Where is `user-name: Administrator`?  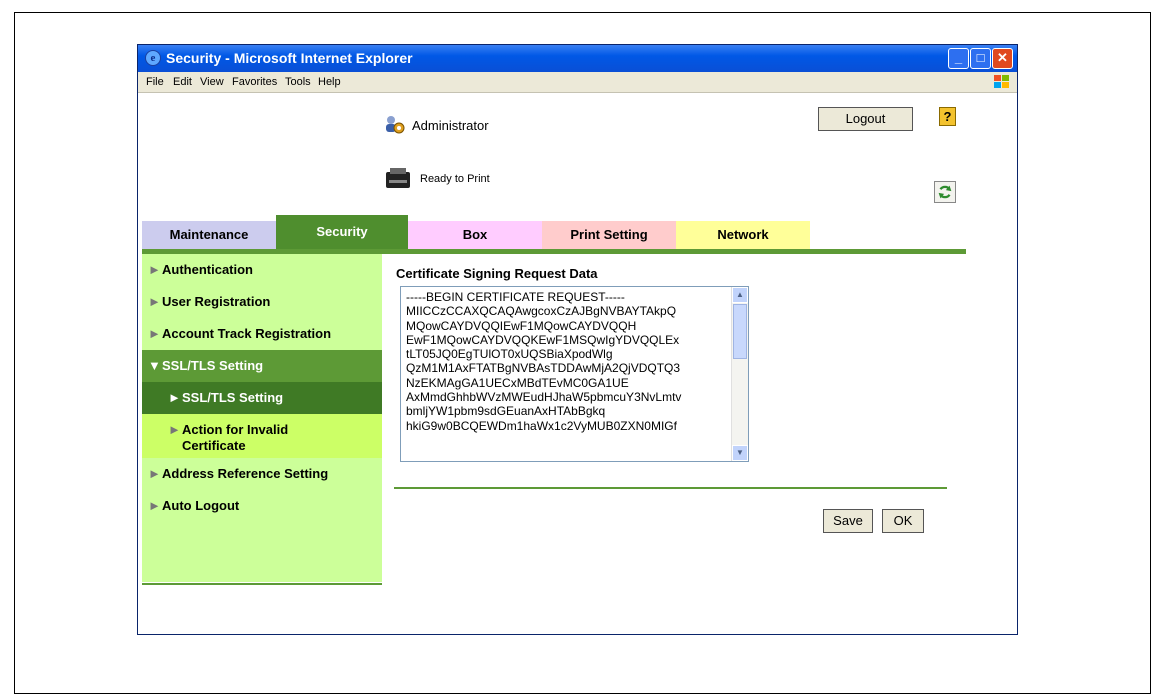 user-name: Administrator is located at coordinates (450, 125).